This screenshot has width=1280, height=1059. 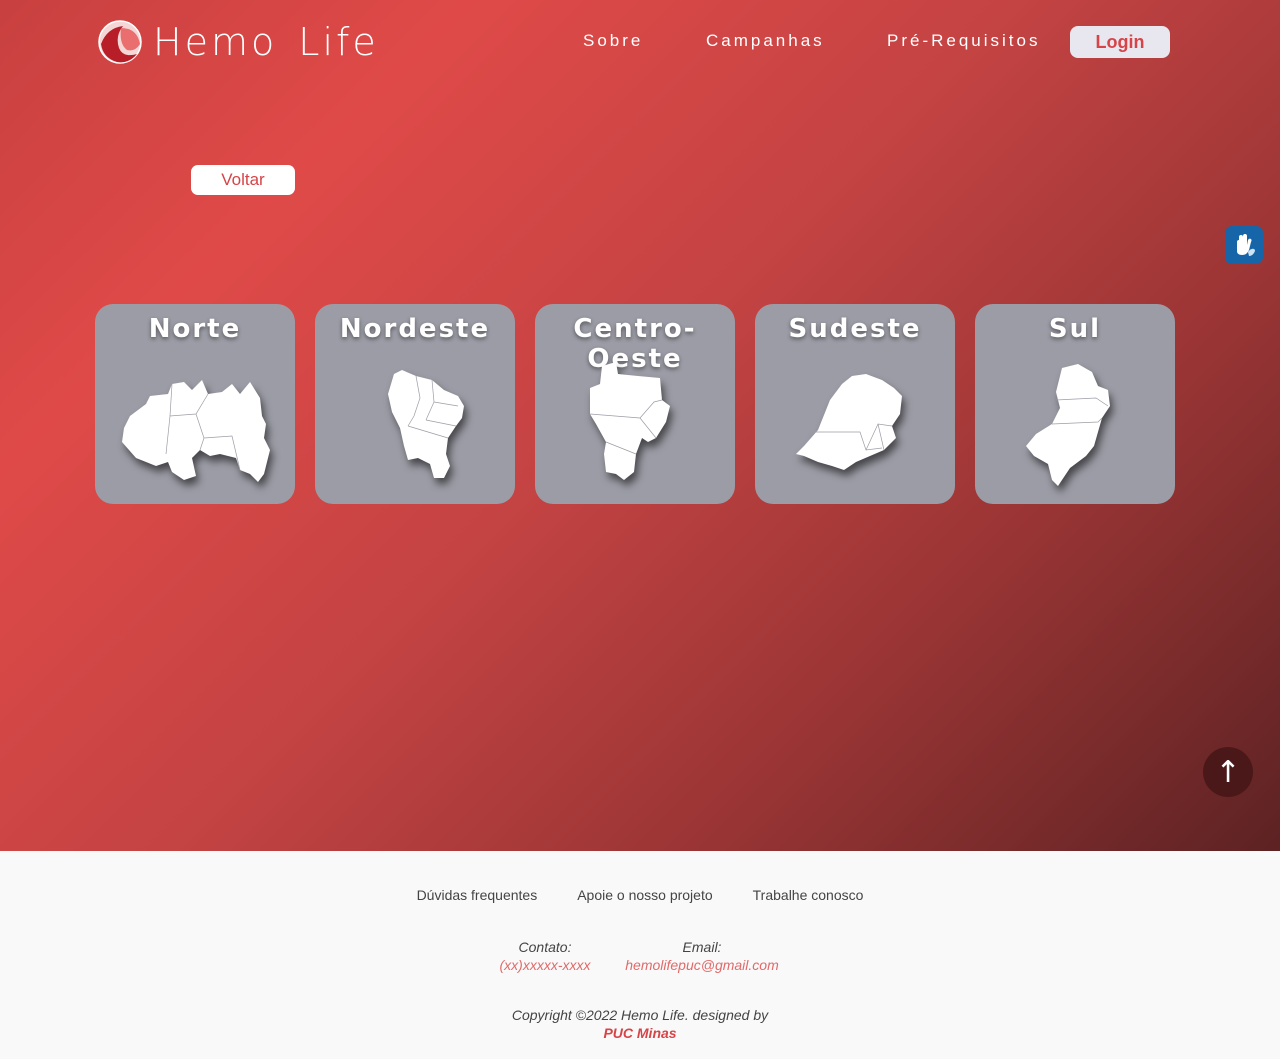 What do you see at coordinates (855, 329) in the screenshot?
I see `region-title: Sudeste` at bounding box center [855, 329].